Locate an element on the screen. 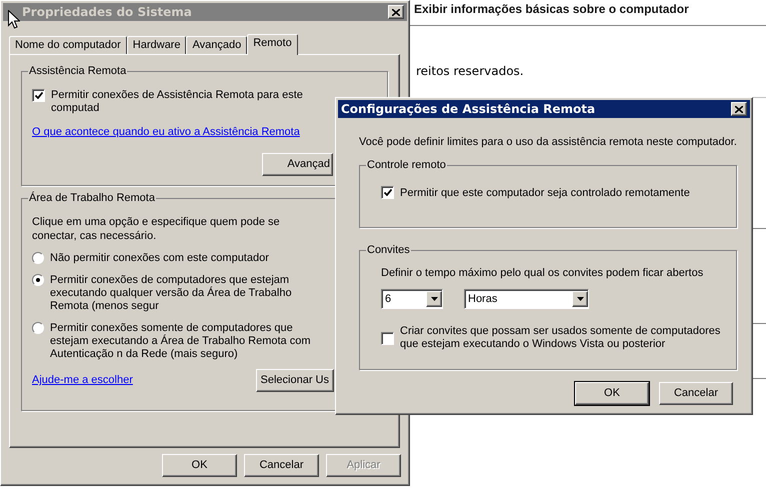  dropdown: Horas is located at coordinates (526, 299).